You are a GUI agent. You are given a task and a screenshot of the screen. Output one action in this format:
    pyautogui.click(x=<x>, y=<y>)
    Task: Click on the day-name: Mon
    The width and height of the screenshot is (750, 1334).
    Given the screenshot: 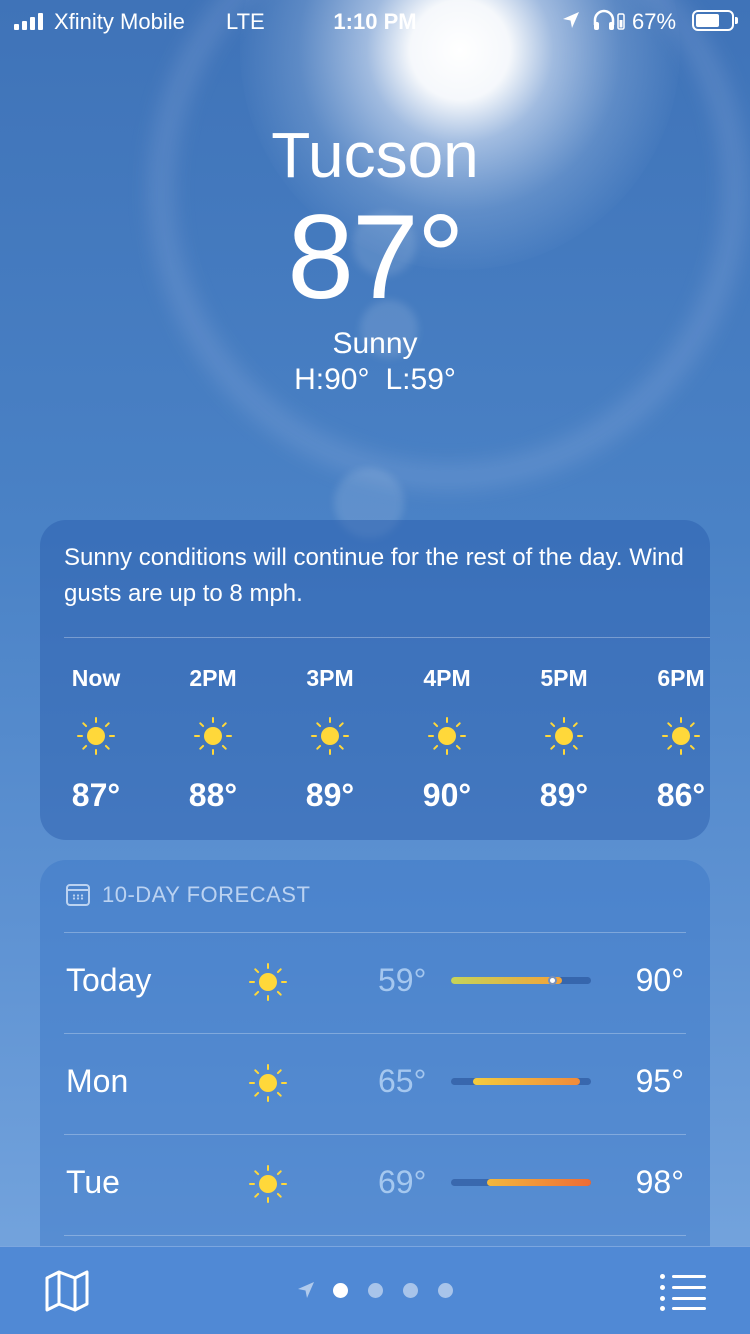 What is the action you would take?
    pyautogui.click(x=97, y=1081)
    